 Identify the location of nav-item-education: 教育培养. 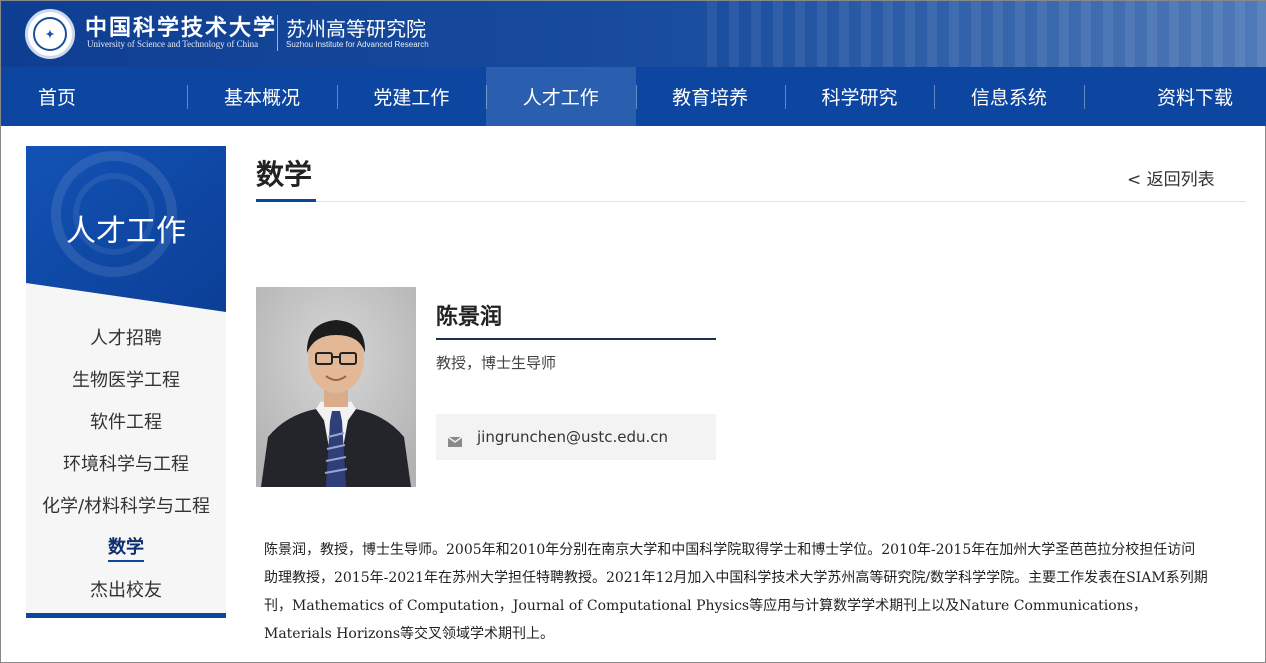
(710, 96).